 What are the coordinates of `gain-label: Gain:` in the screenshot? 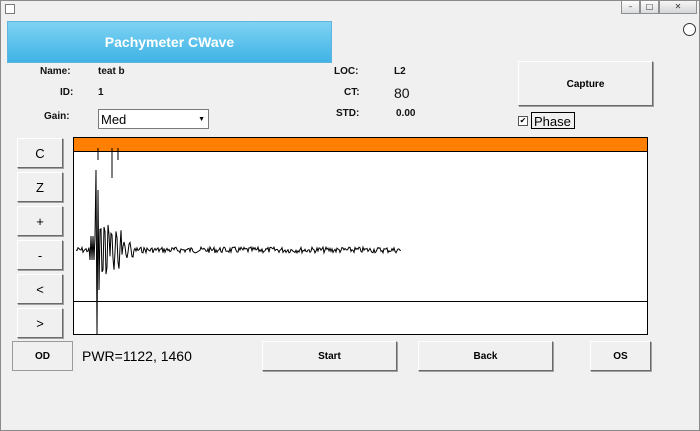 It's located at (57, 116).